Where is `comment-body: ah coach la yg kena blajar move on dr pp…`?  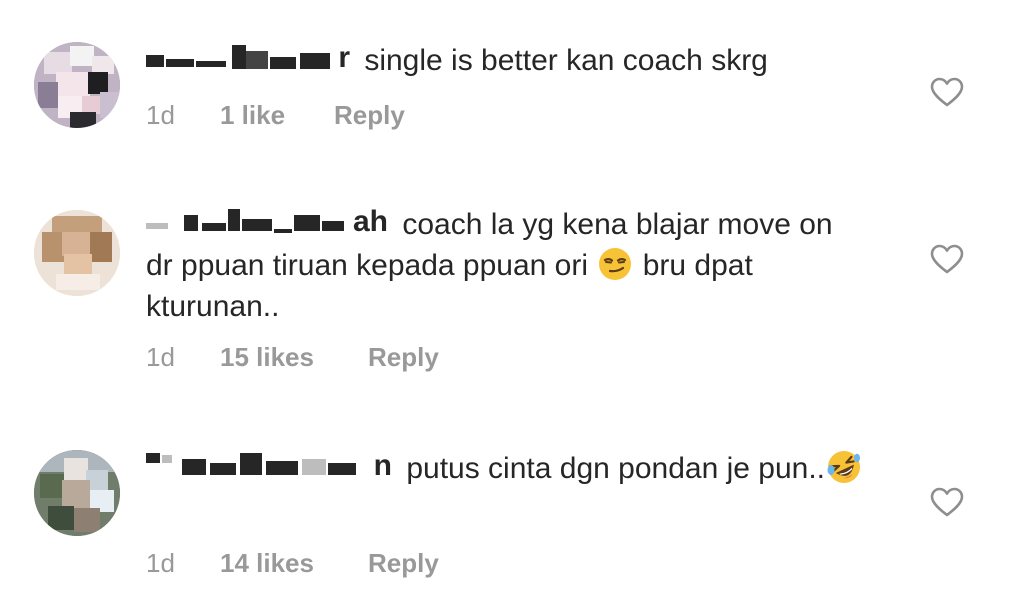 comment-body: ah coach la yg kena blajar move on dr pp… is located at coordinates (506, 265).